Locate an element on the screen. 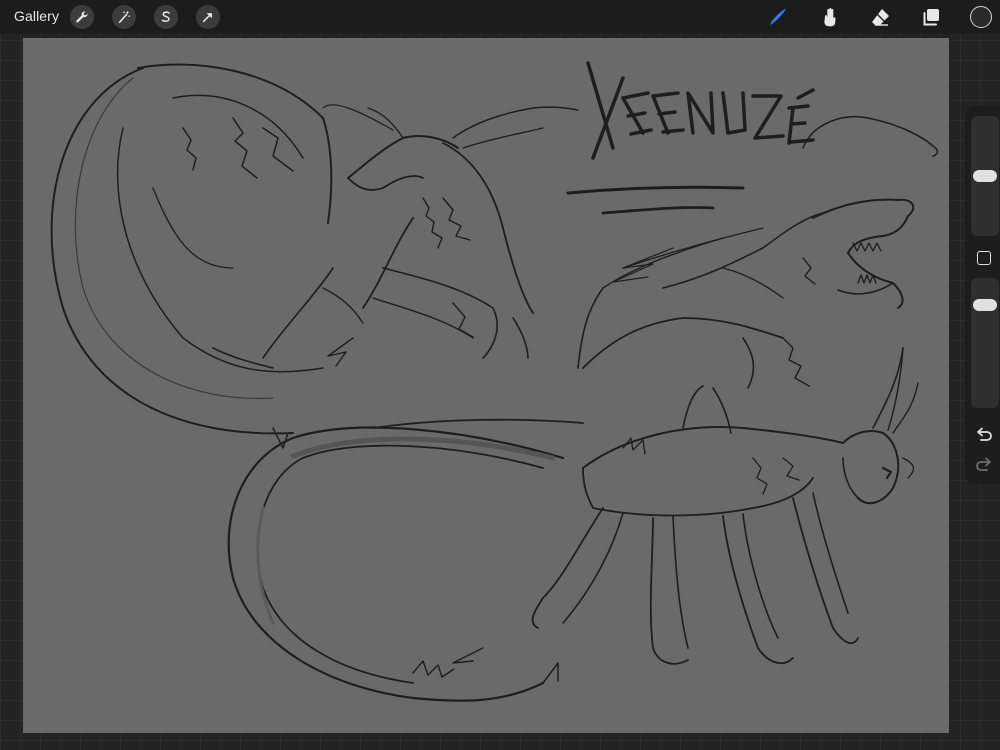  transform-button is located at coordinates (208, 17).